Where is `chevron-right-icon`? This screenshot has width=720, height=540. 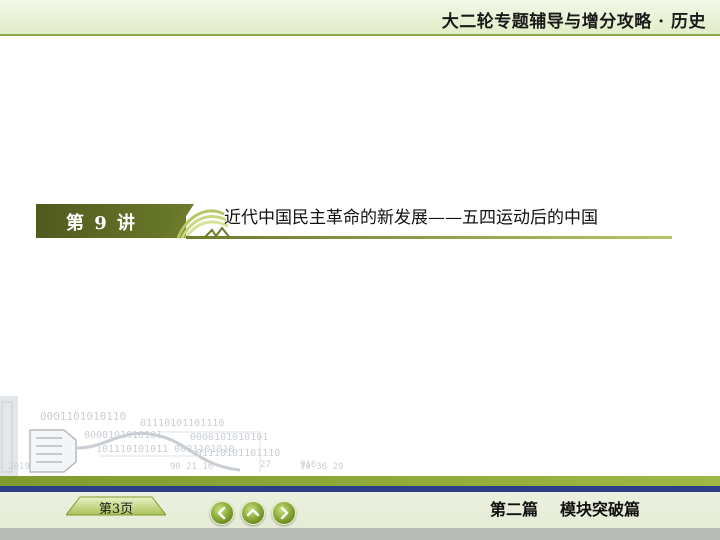
chevron-right-icon is located at coordinates (284, 513).